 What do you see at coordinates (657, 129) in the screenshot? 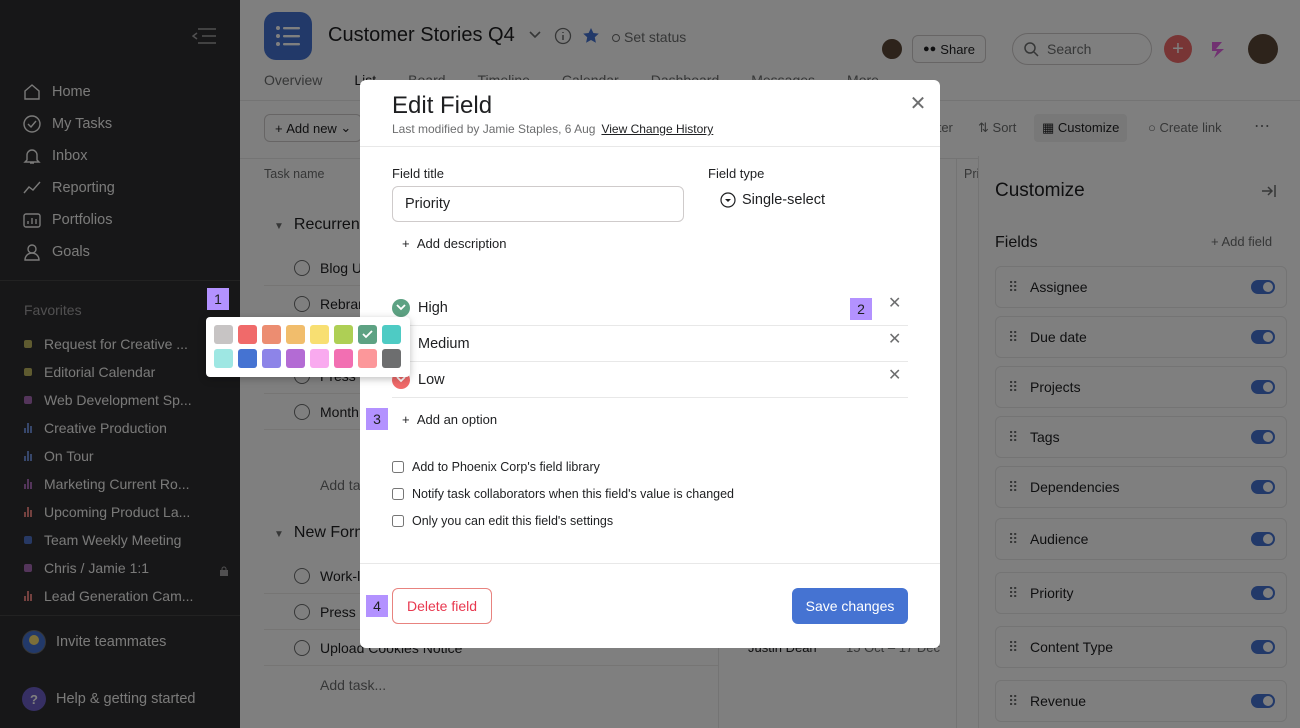
I see `view-change-history-link: View Change History` at bounding box center [657, 129].